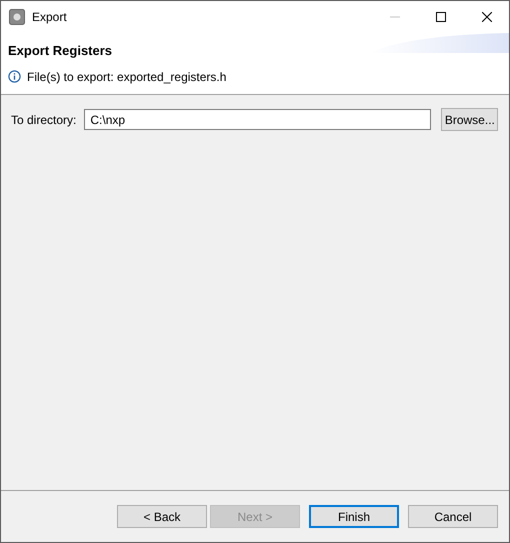 This screenshot has width=510, height=543. I want to click on wizard-button: Finish, so click(354, 516).